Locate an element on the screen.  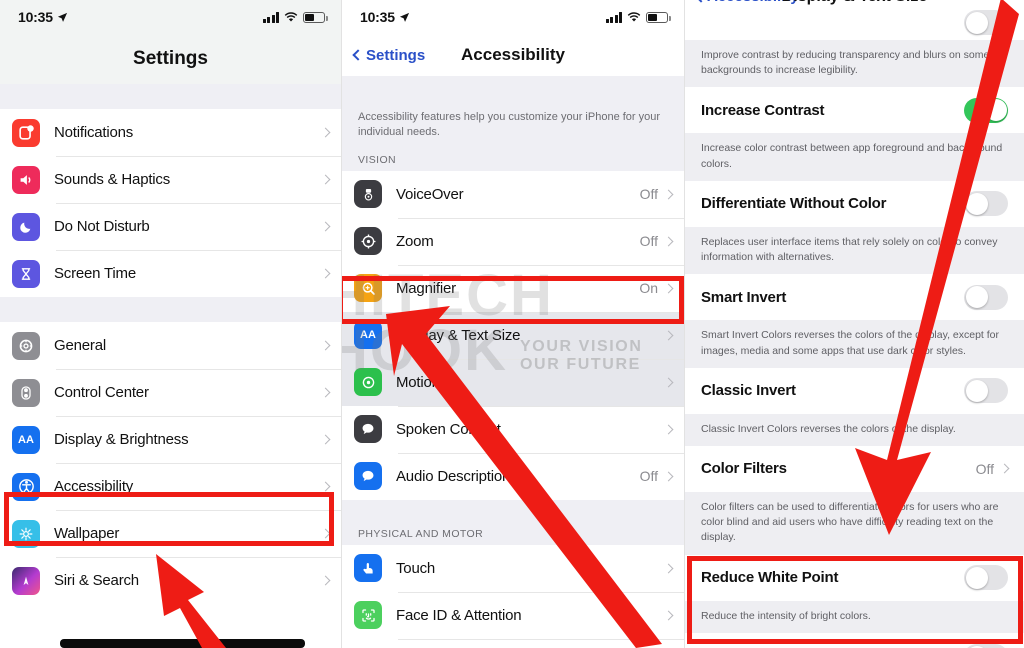
sounds-haptics-icon is located at coordinates (26, 179).